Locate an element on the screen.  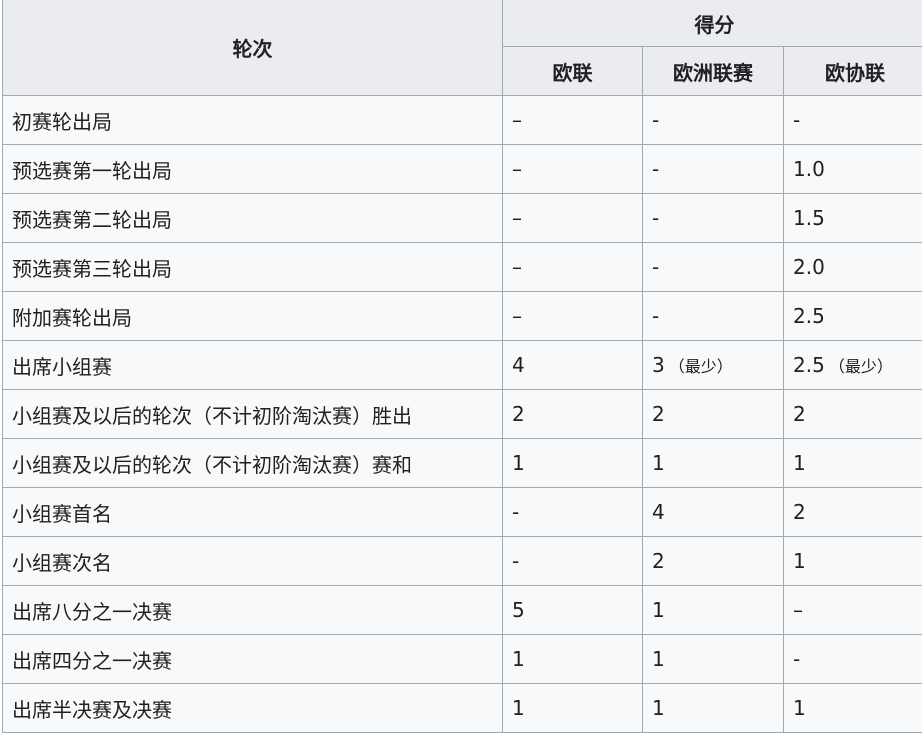
cell-ucl: - is located at coordinates (573, 561).